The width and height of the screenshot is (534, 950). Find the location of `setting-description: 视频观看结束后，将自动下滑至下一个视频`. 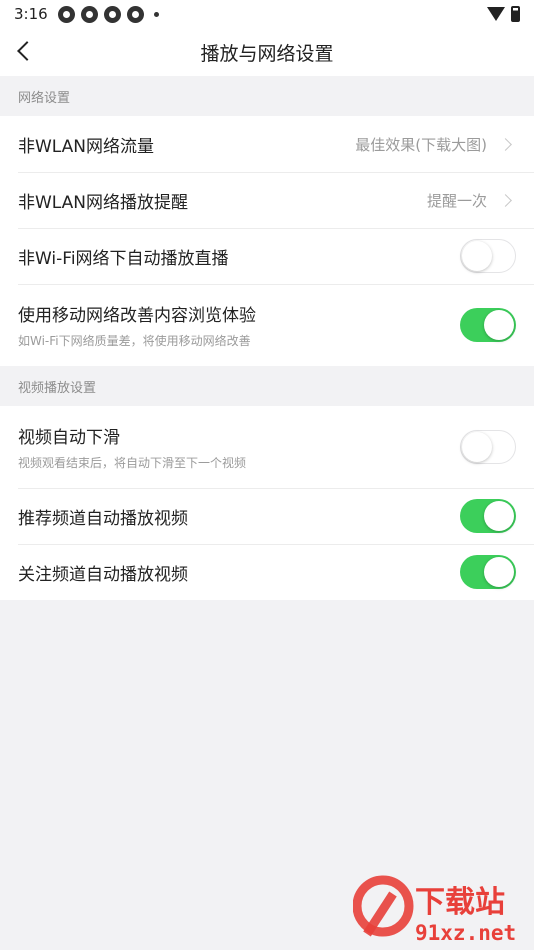

setting-description: 视频观看结束后，将自动下滑至下一个视频 is located at coordinates (132, 463).